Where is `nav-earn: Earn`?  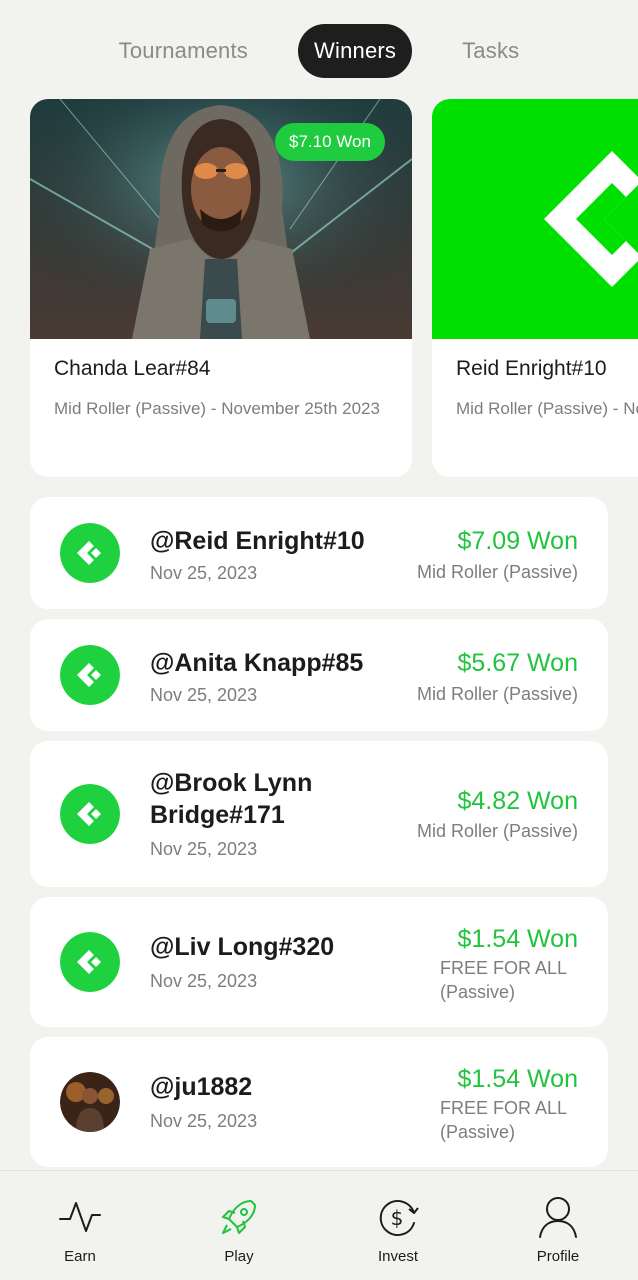 nav-earn: Earn is located at coordinates (80, 1225).